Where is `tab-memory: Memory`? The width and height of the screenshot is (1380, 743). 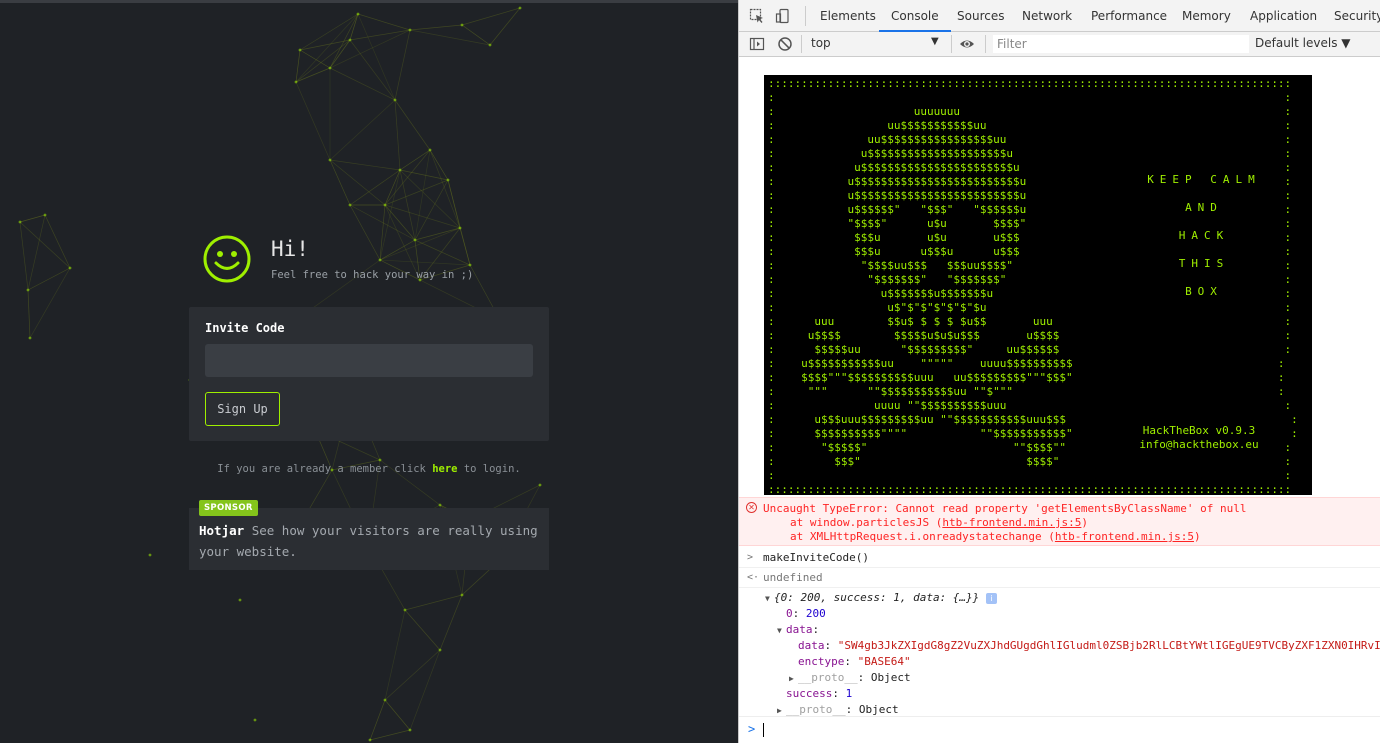
tab-memory: Memory is located at coordinates (1206, 16).